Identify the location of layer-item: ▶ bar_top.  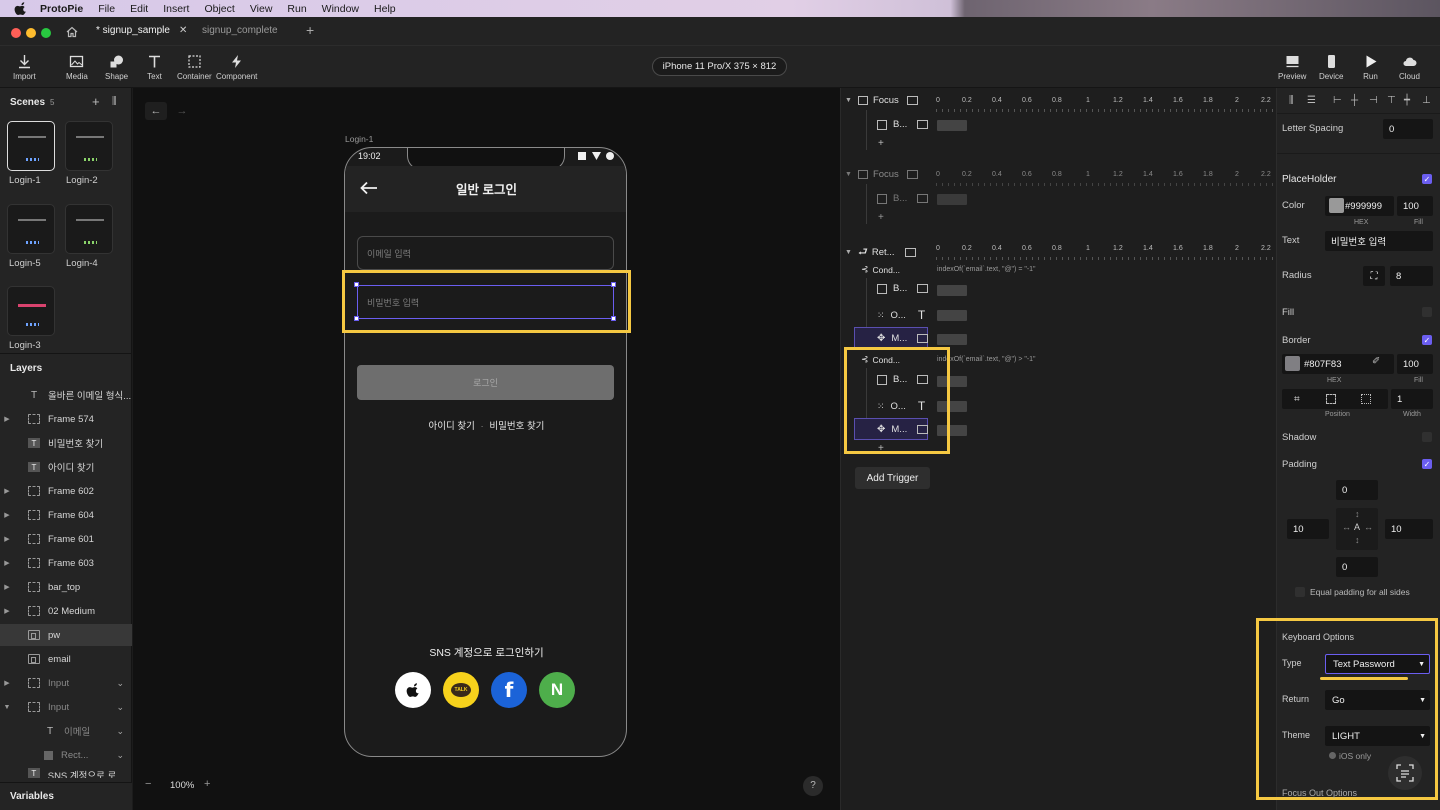
(66, 587).